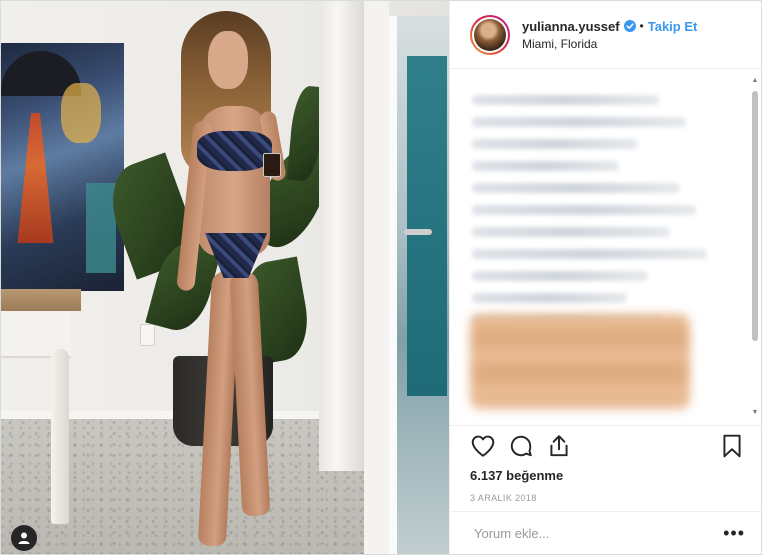  I want to click on comments-scrollbar: ▲ ▼, so click(755, 247).